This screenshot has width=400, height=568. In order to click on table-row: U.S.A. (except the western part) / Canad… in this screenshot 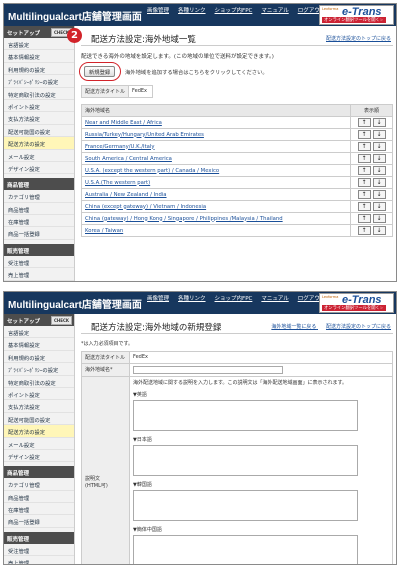, I will do `click(237, 170)`.